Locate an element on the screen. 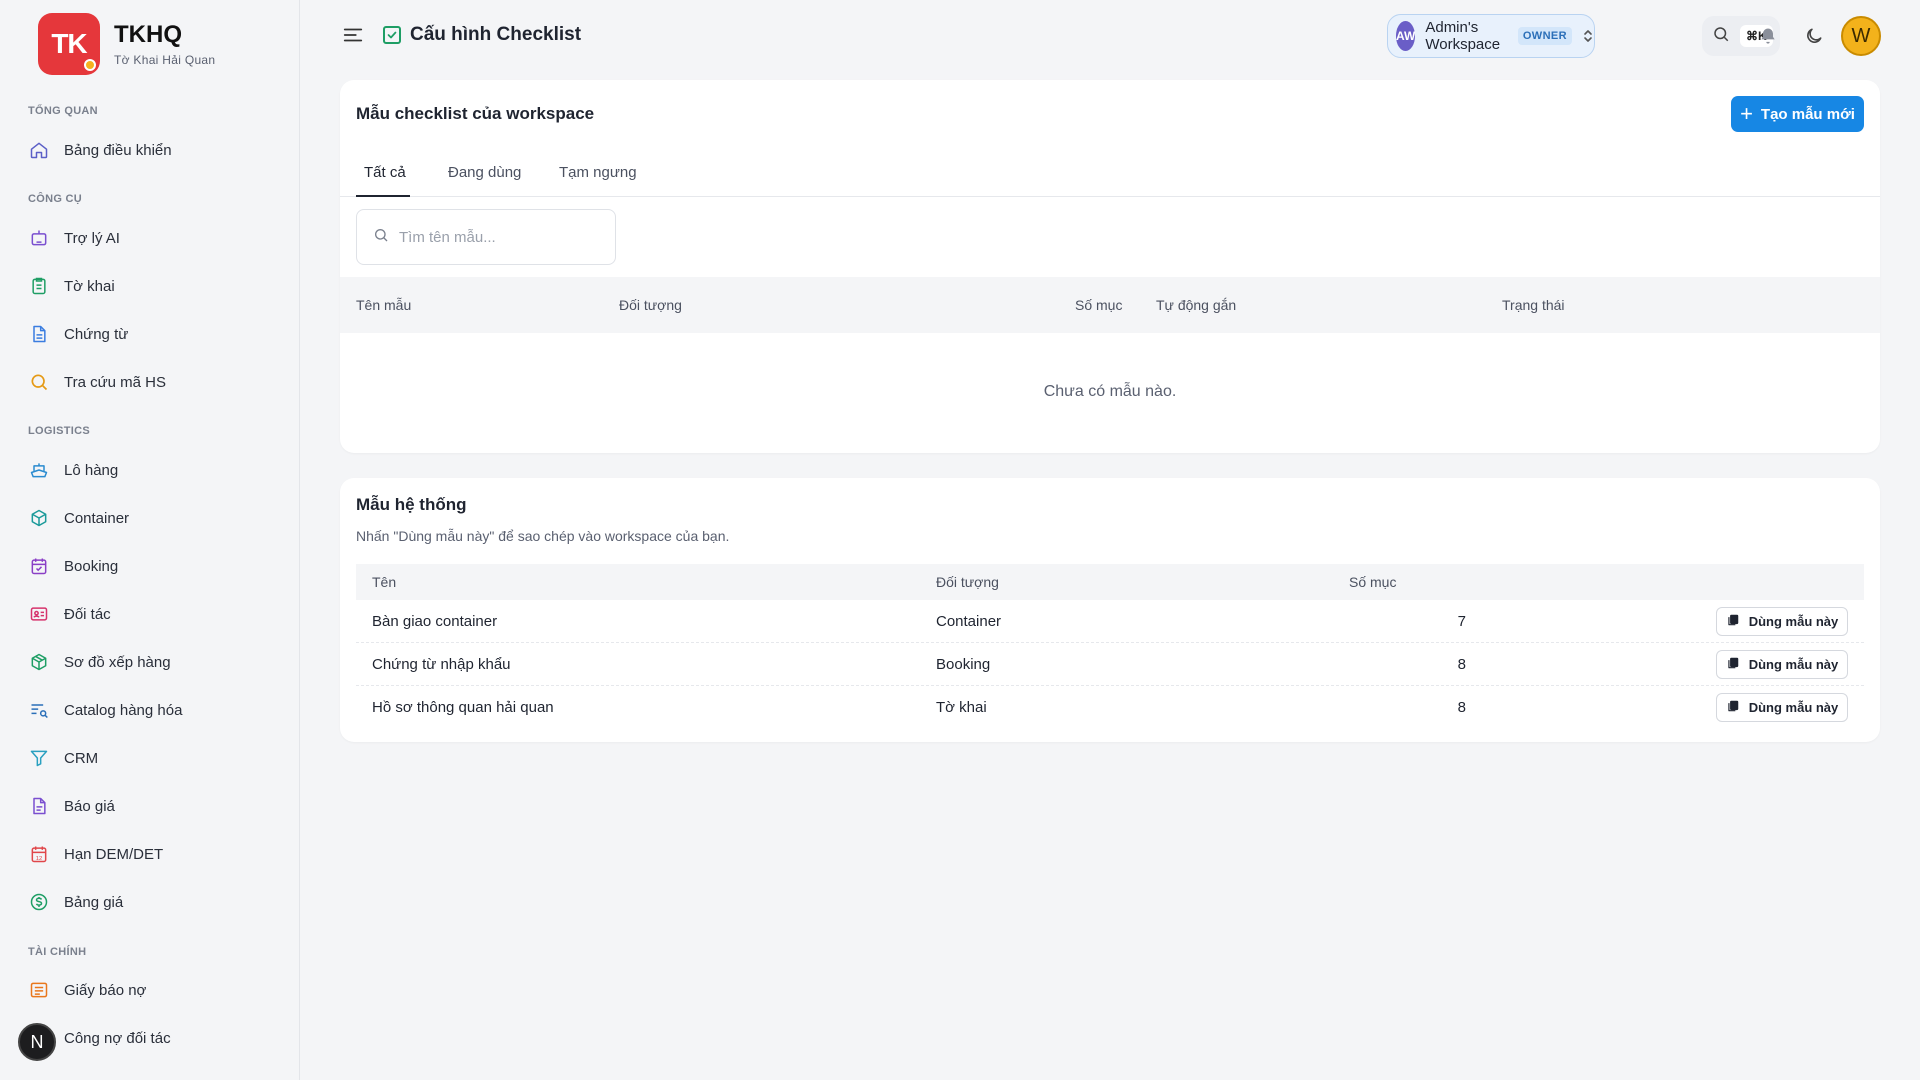  sidebar-item-label: Booking is located at coordinates (91, 566).